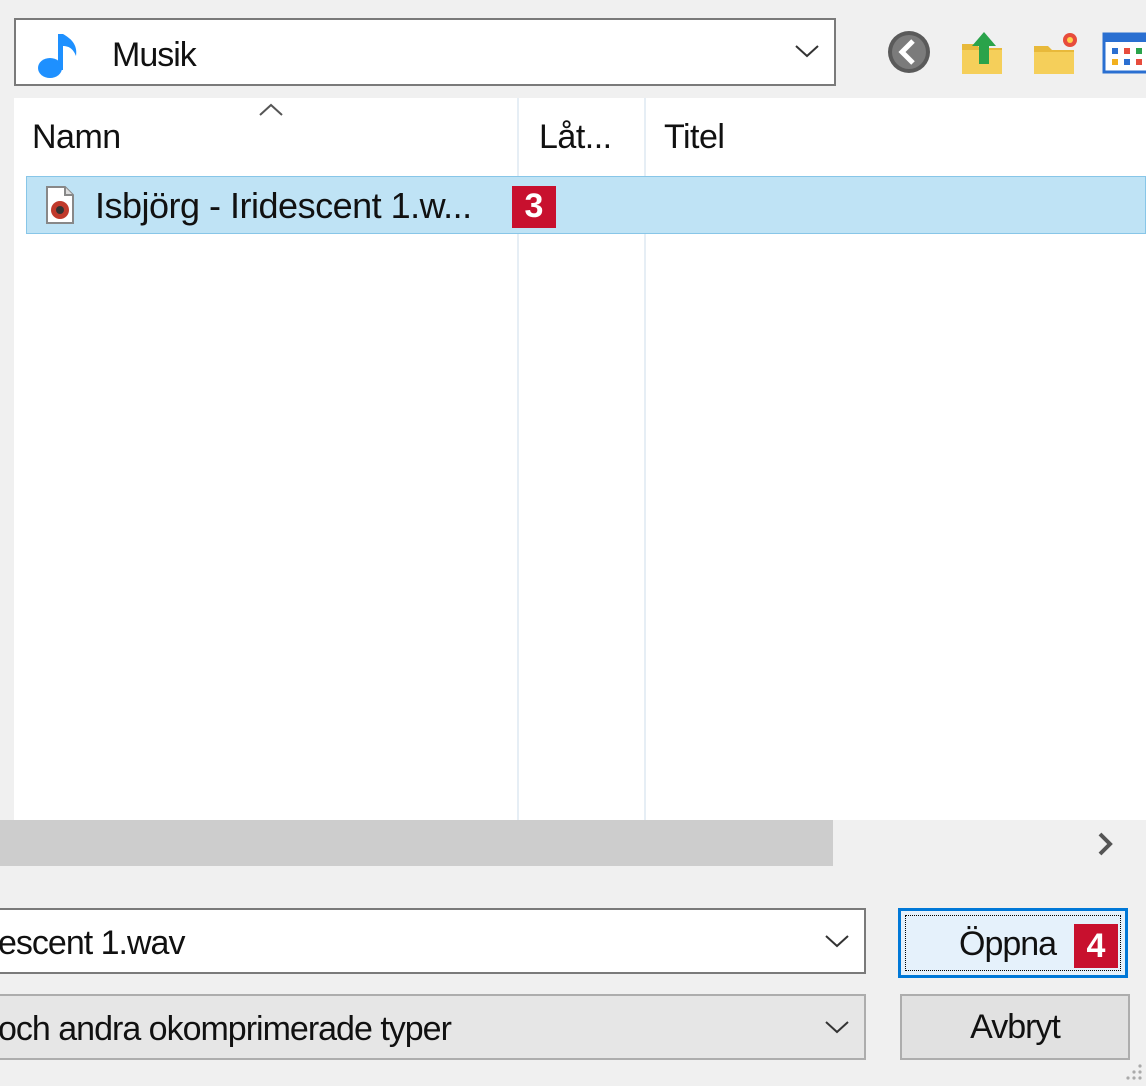 This screenshot has width=1146, height=1086. Describe the element at coordinates (76, 137) in the screenshot. I see `column-name-label: Namn` at that location.